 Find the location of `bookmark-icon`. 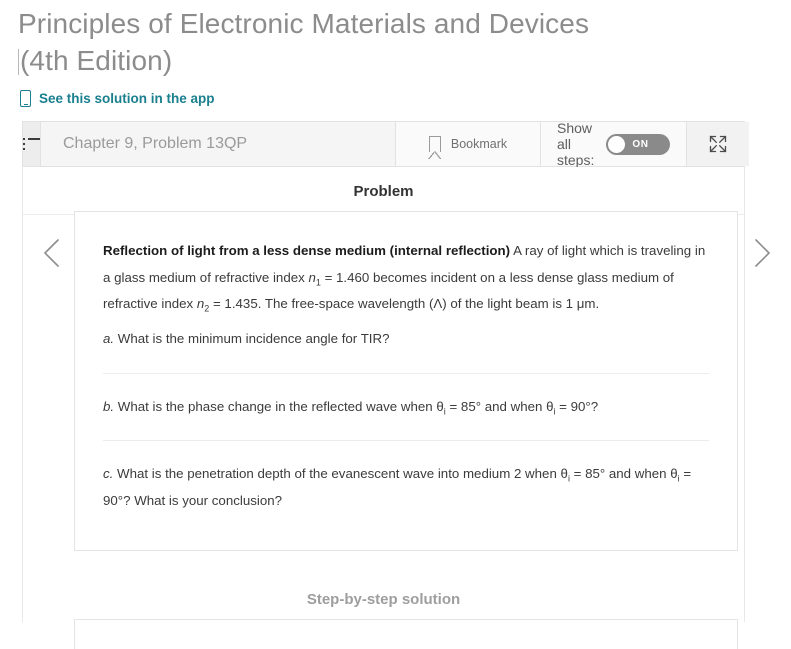

bookmark-icon is located at coordinates (435, 147).